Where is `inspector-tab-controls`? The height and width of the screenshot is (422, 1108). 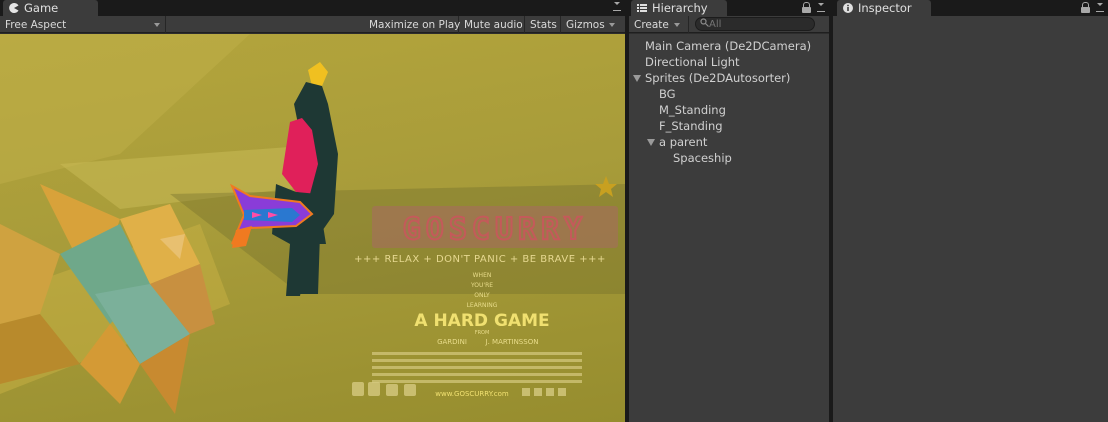 inspector-tab-controls is located at coordinates (1092, 7).